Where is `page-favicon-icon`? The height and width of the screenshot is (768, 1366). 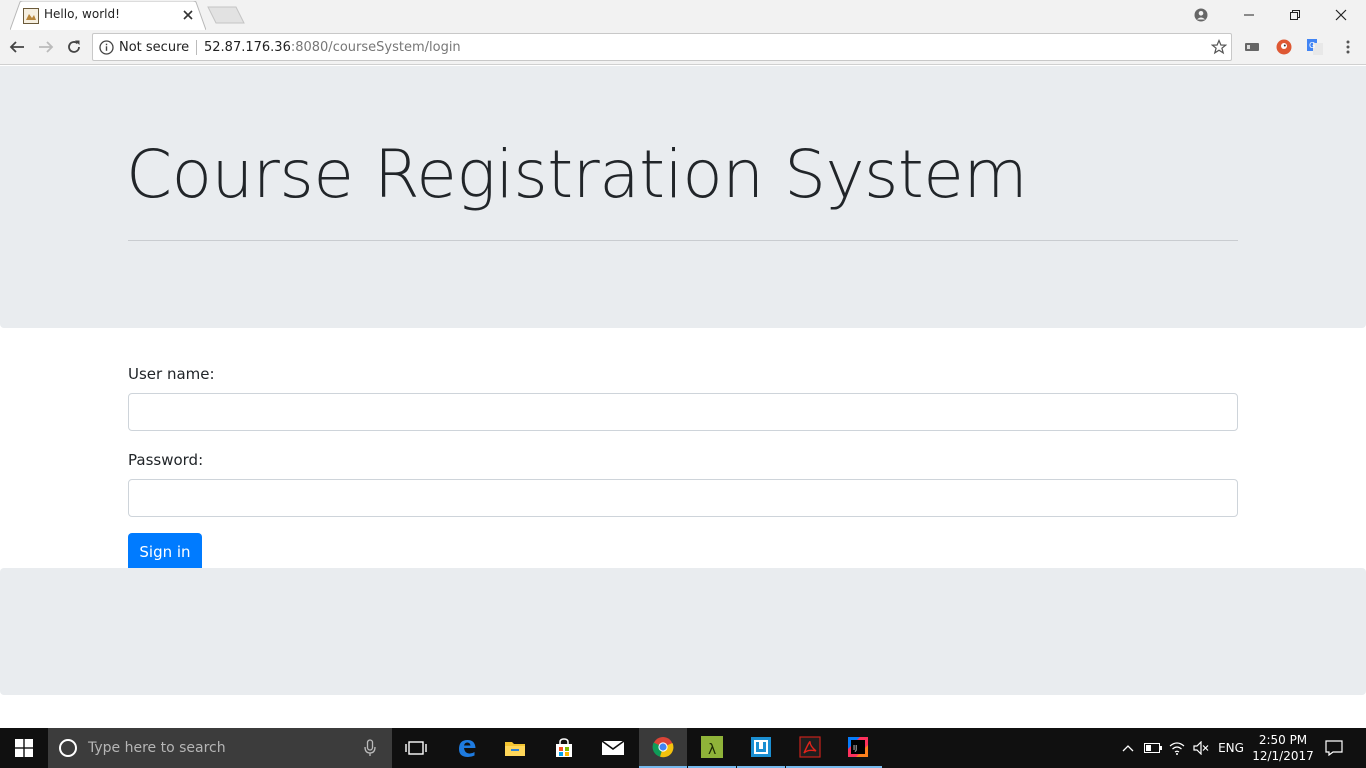 page-favicon-icon is located at coordinates (31, 16).